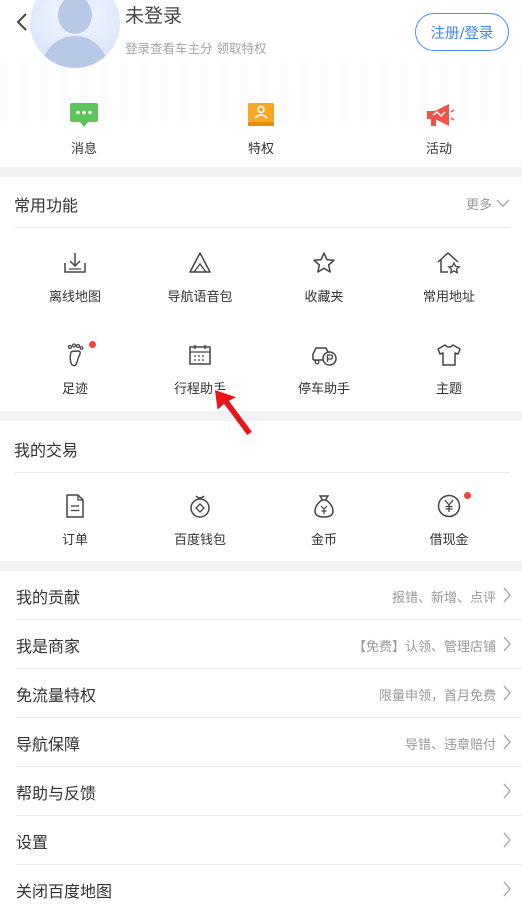  Describe the element at coordinates (233, 412) in the screenshot. I see `annotation-arrow-icon` at that location.